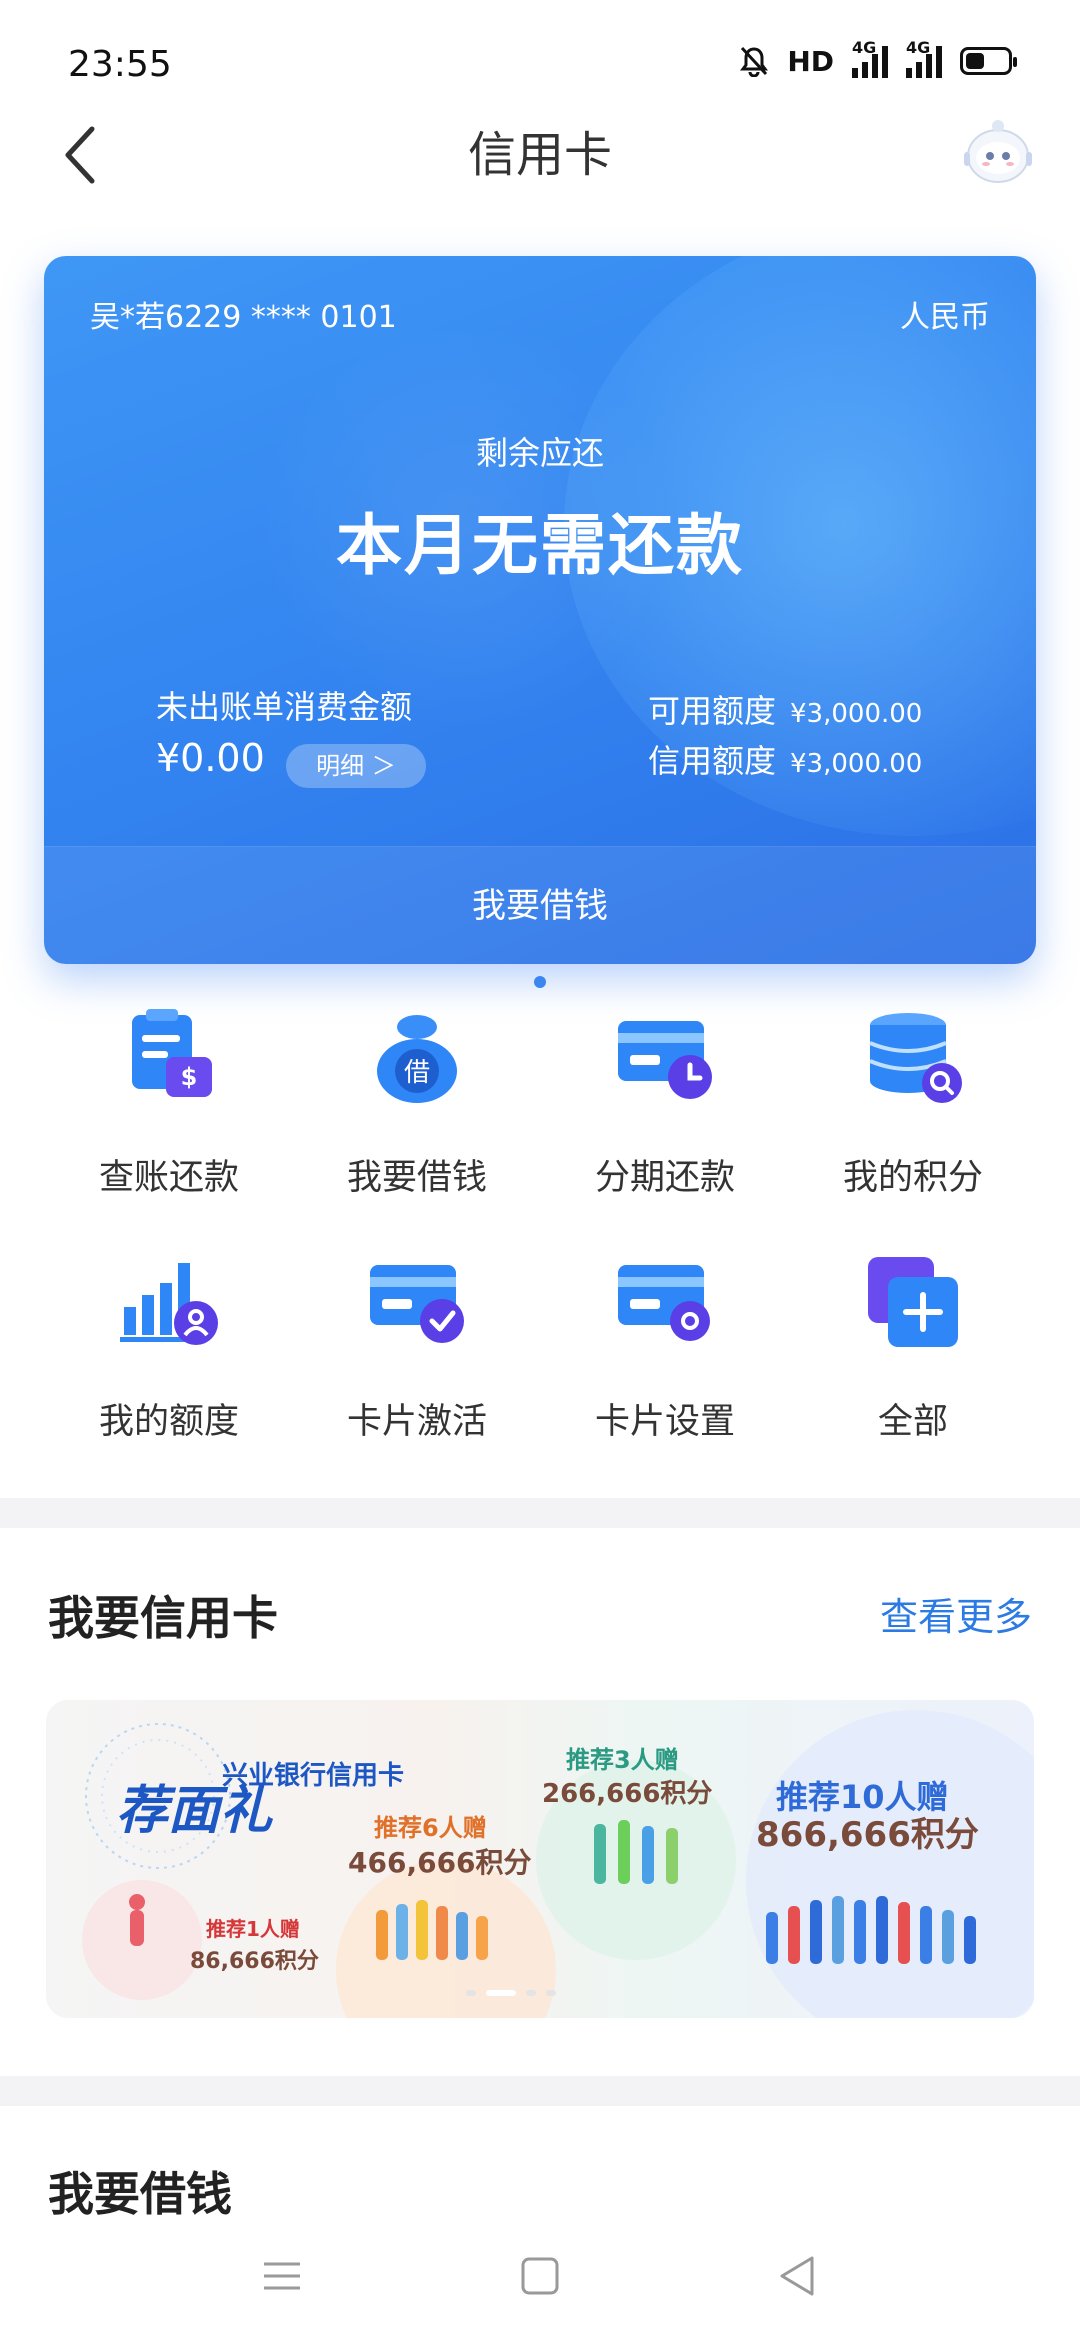  I want to click on action-label: 我的额度, so click(168, 1422).